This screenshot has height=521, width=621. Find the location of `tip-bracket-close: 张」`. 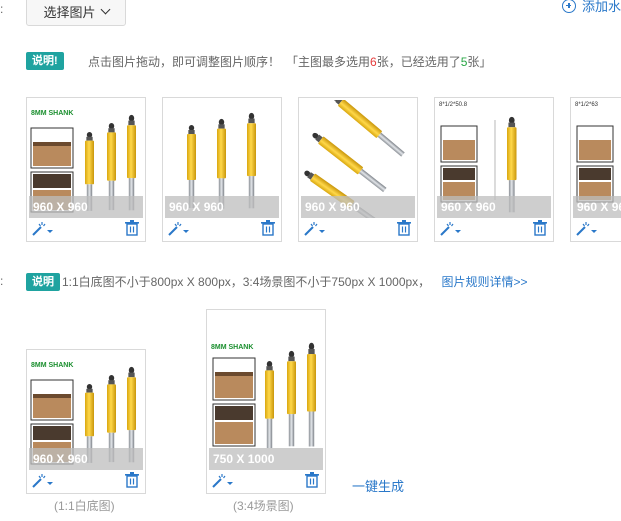

tip-bracket-close: 张」 is located at coordinates (479, 62).